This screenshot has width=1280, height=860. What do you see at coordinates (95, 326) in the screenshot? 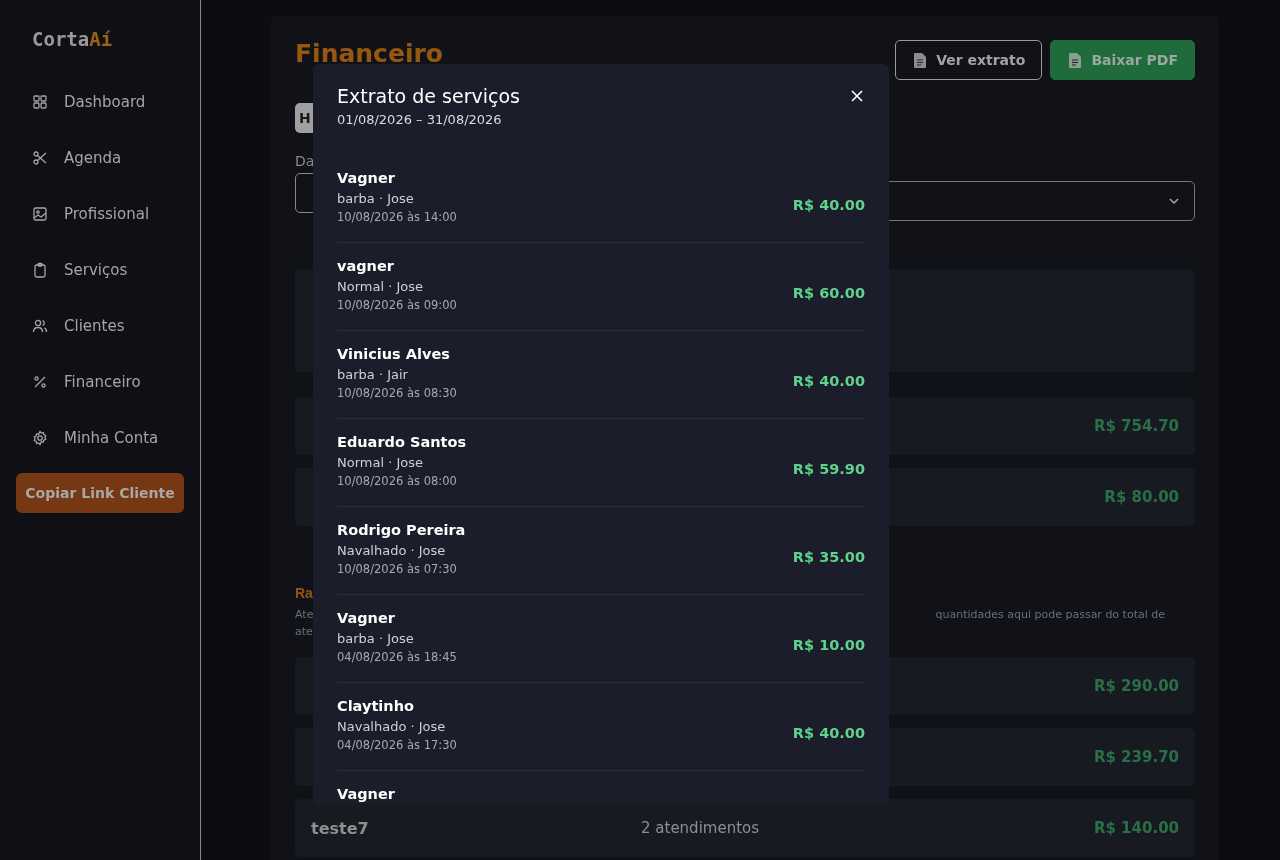
I see `nav-item: Clientes` at bounding box center [95, 326].